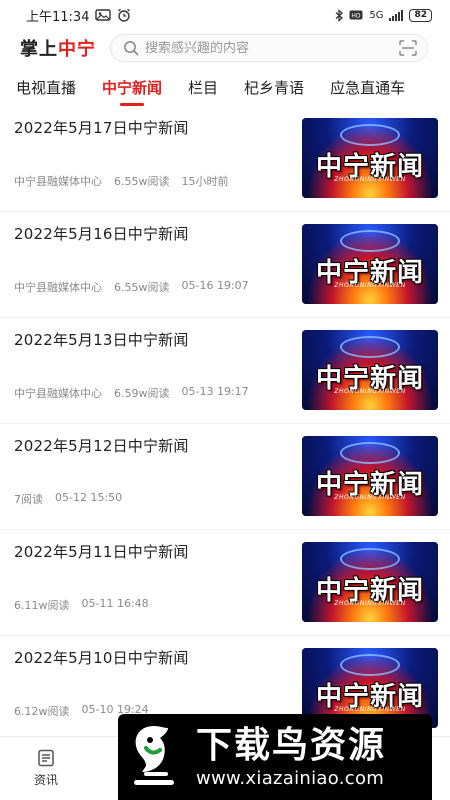  Describe the element at coordinates (89, 497) in the screenshot. I see `news-time: 05-12 15:50` at that location.